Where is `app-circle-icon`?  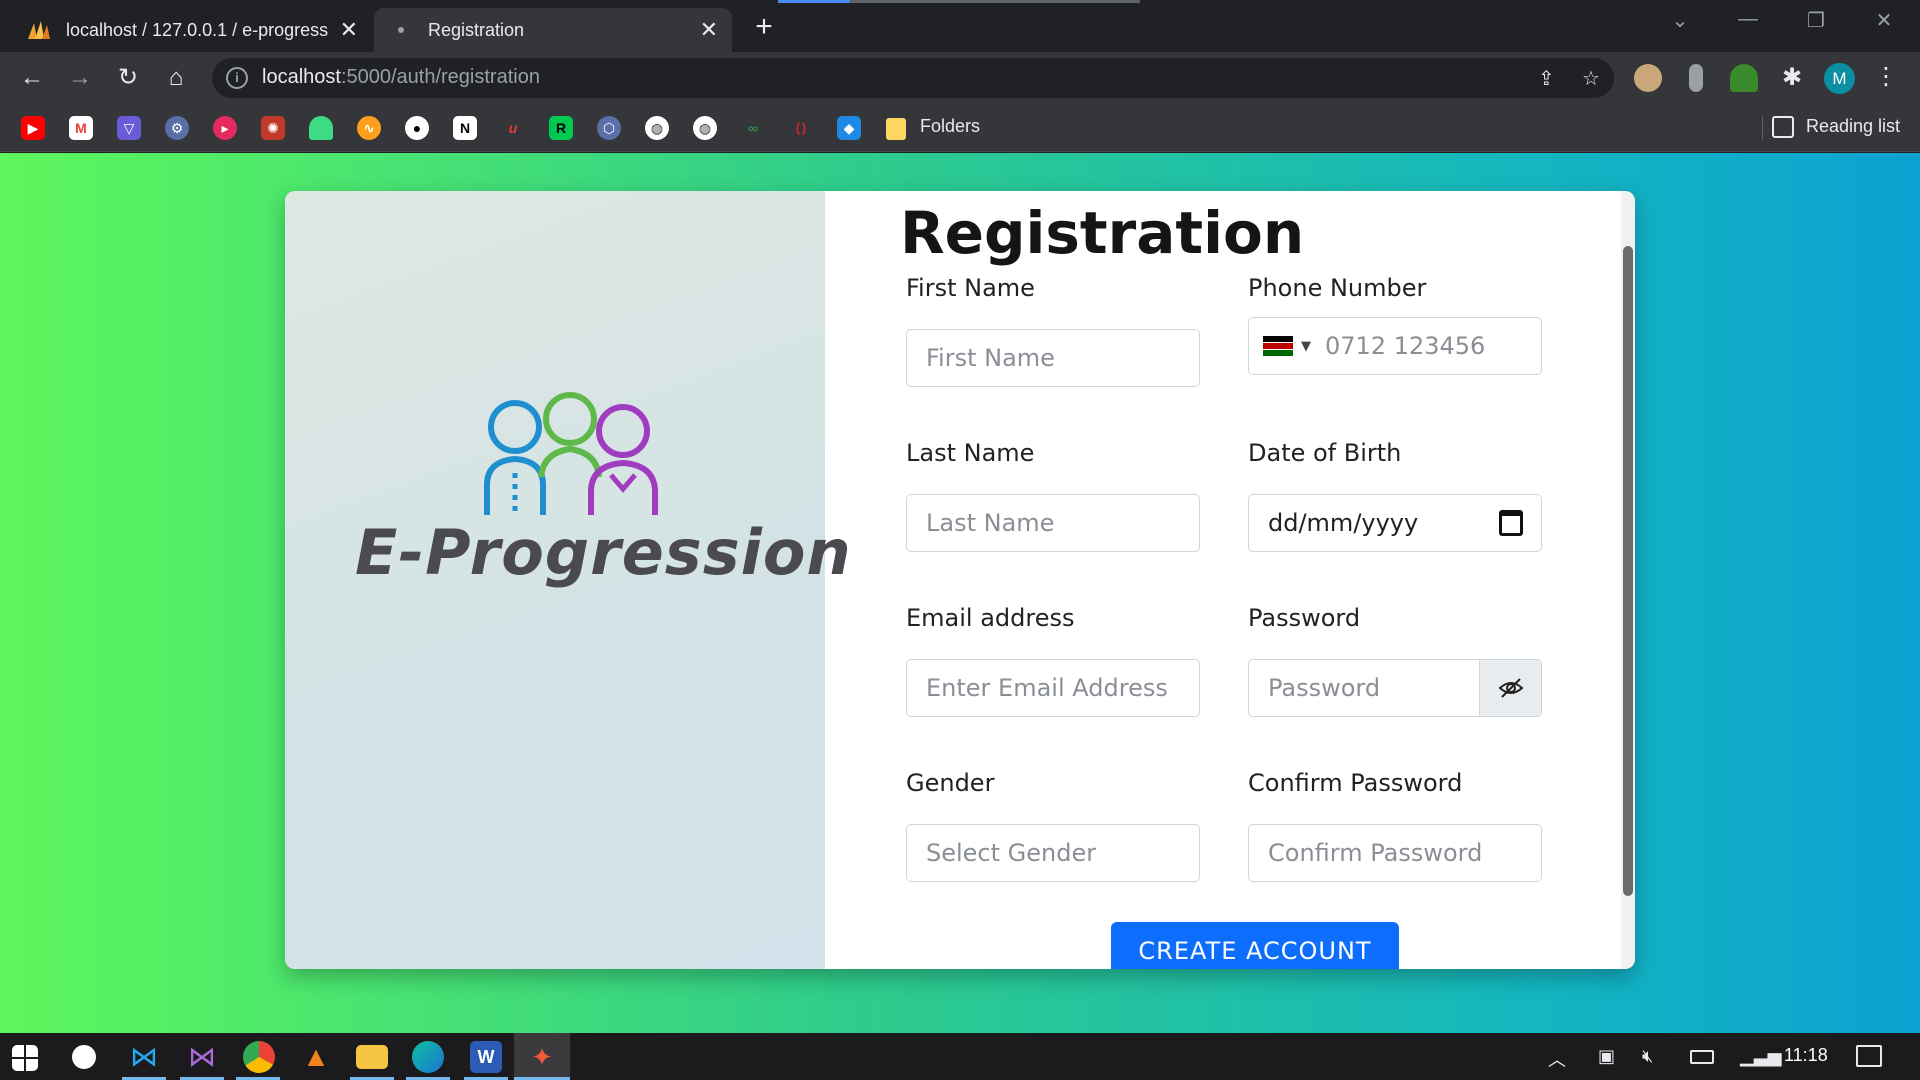 app-circle-icon is located at coordinates (84, 1057).